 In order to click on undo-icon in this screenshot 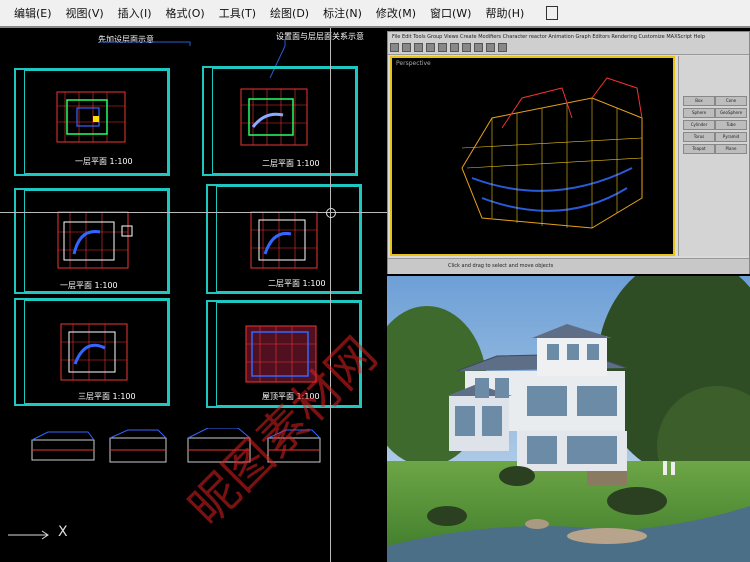, I will do `click(394, 47)`.